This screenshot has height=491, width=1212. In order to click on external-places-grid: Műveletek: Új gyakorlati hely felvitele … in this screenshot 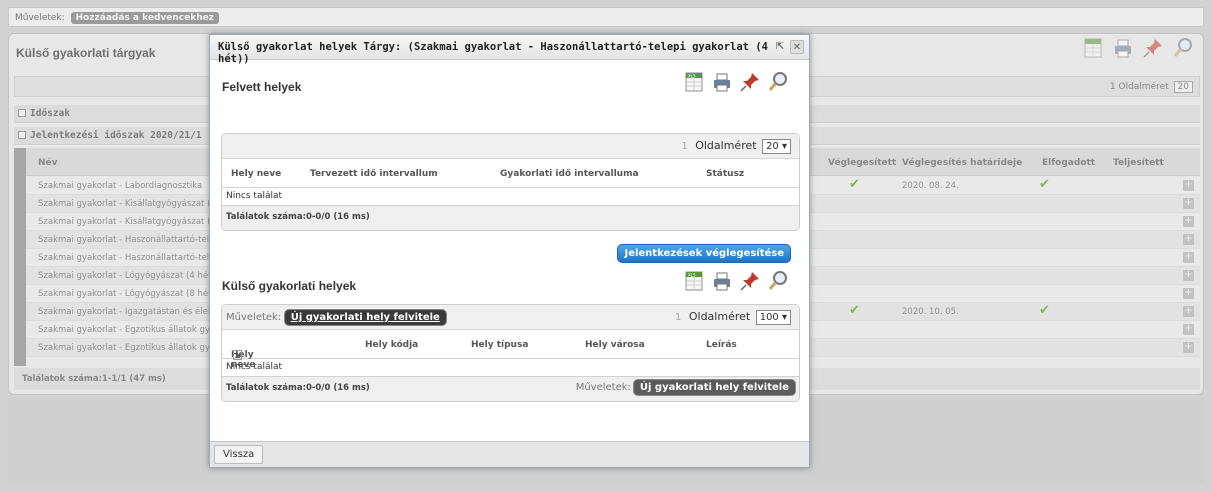, I will do `click(510, 353)`.